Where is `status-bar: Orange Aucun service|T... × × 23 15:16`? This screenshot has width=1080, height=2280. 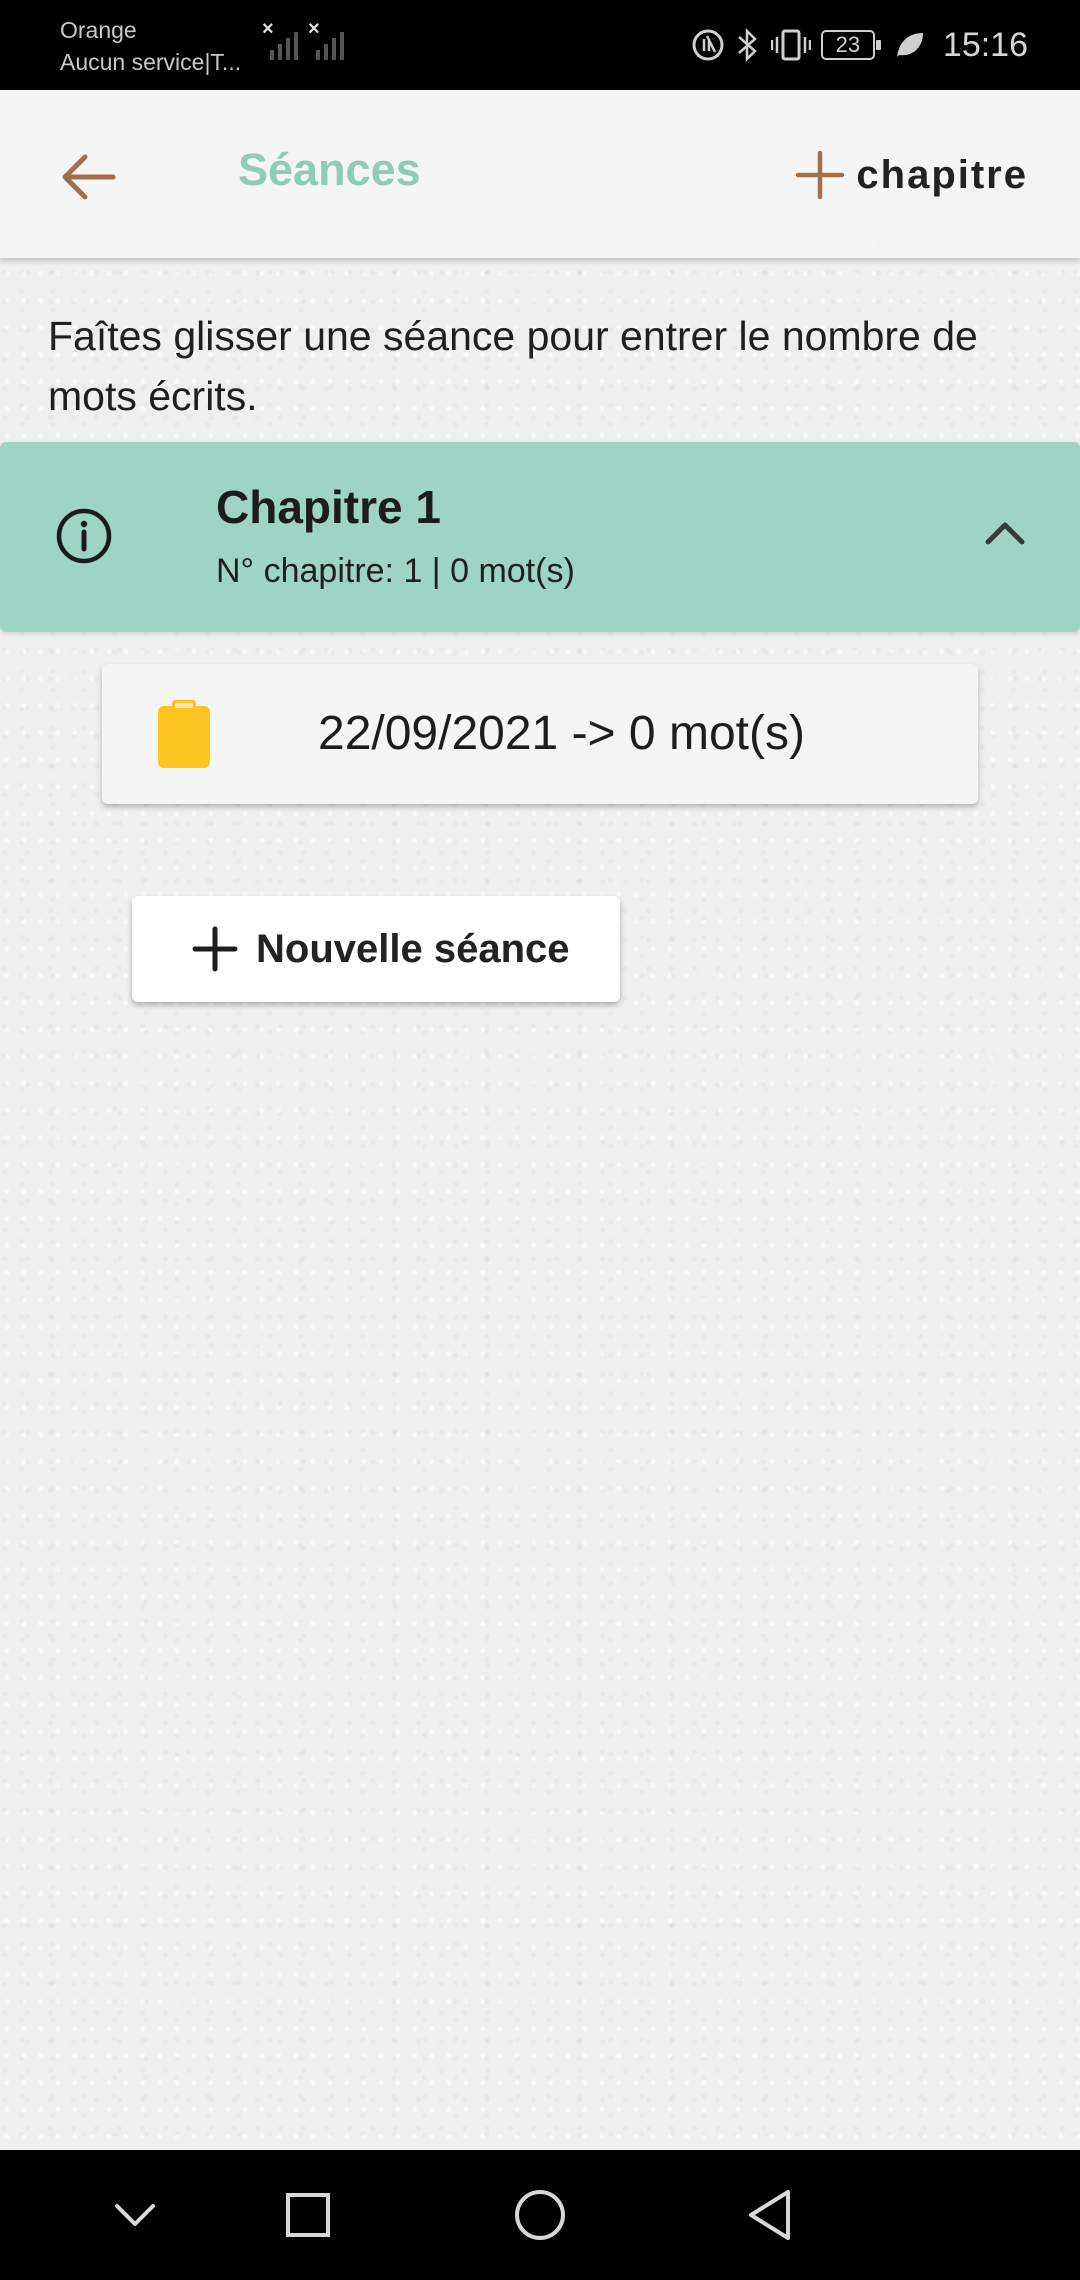
status-bar: Orange Aucun service|T... × × 23 15:16 is located at coordinates (540, 45).